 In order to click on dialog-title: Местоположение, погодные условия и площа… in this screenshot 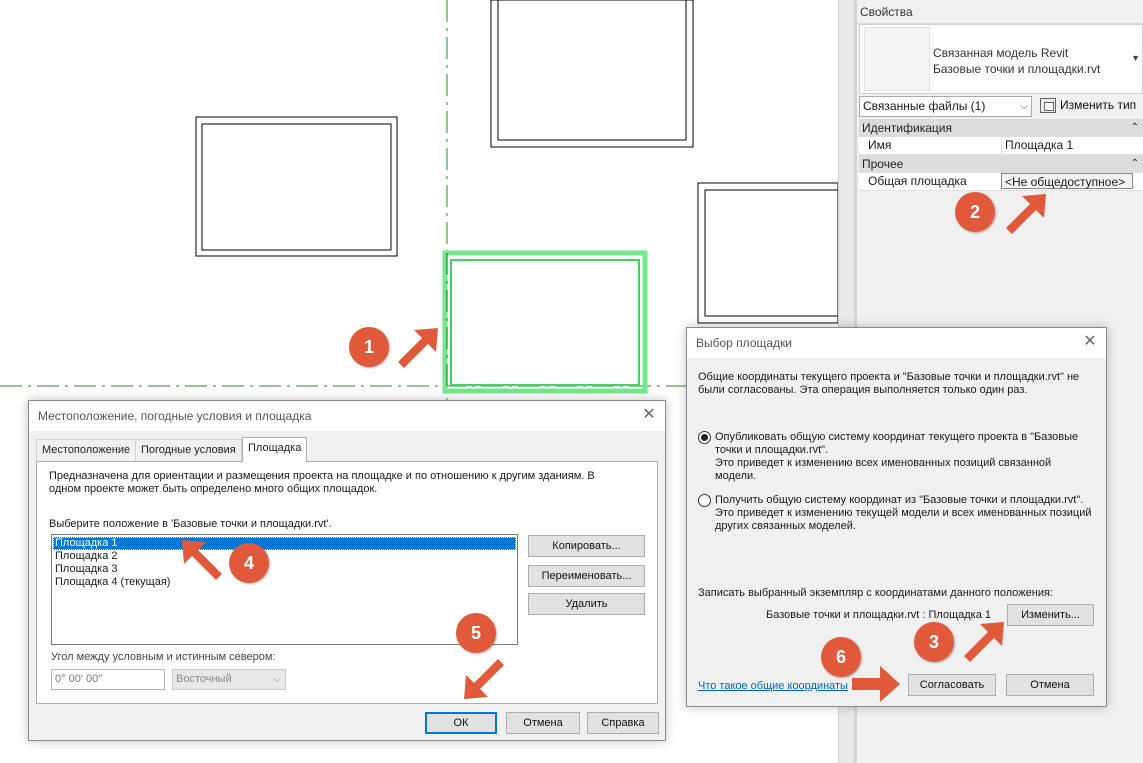, I will do `click(347, 416)`.